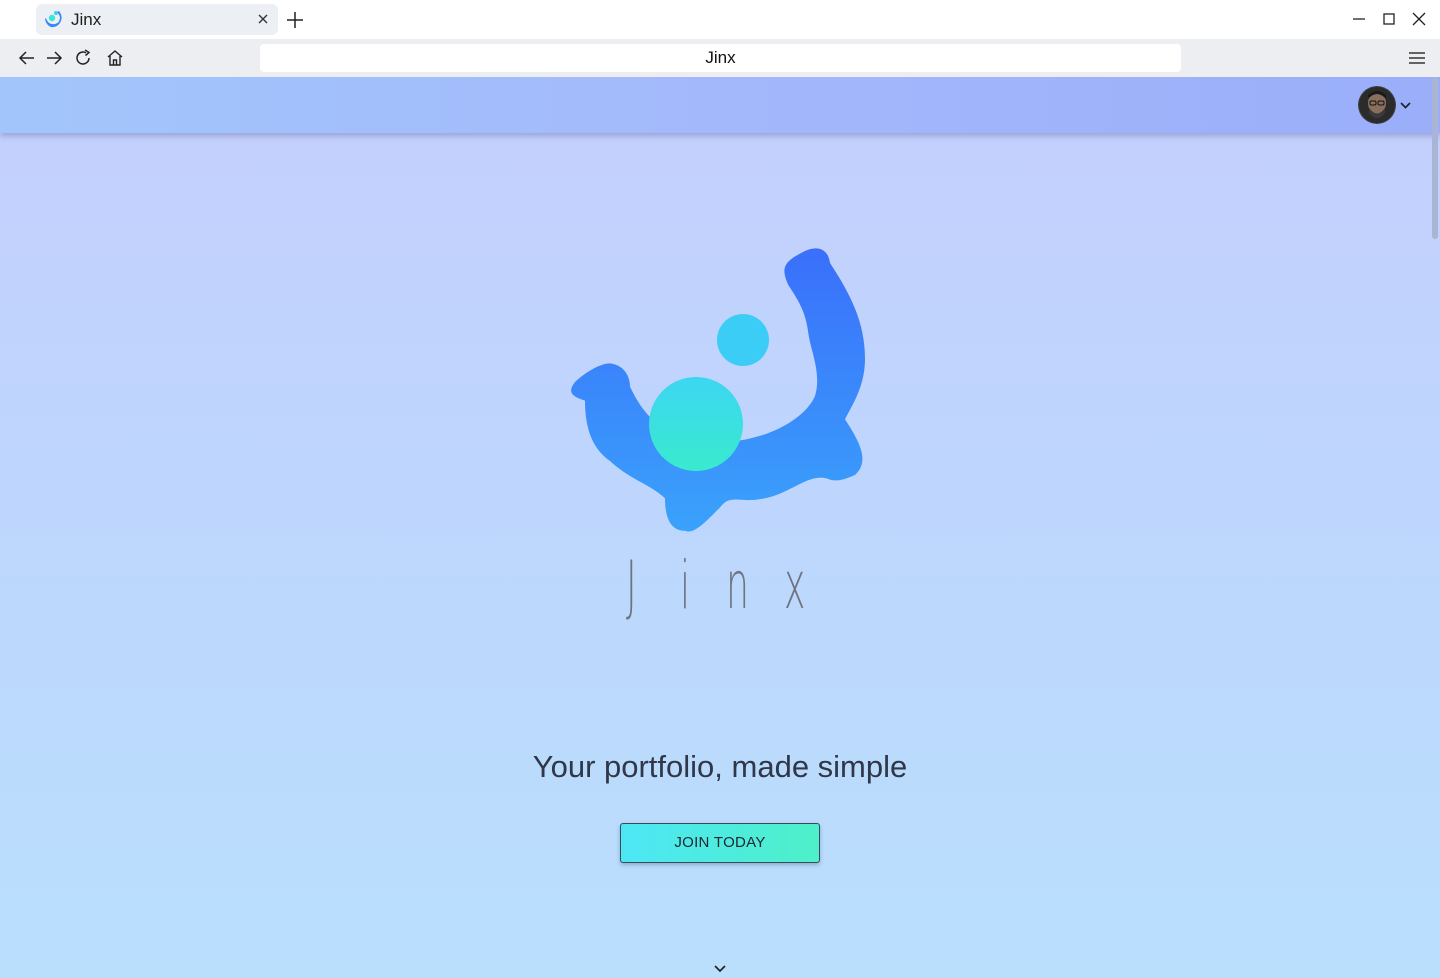  I want to click on jinx-wordmark: J i n x, so click(720, 587).